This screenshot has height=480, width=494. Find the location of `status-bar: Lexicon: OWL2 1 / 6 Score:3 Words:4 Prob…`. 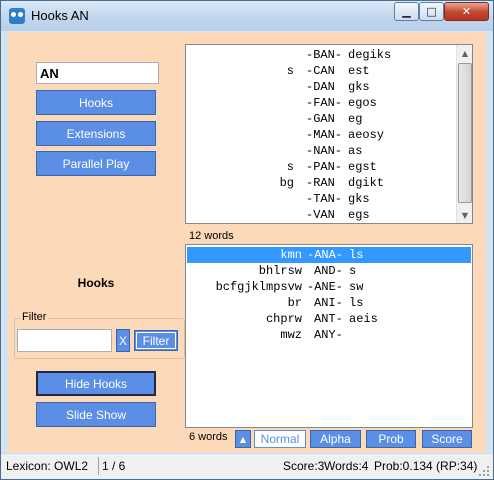

status-bar: Lexicon: OWL2 1 / 6 Score:3 Words:4 Prob… is located at coordinates (247, 466).